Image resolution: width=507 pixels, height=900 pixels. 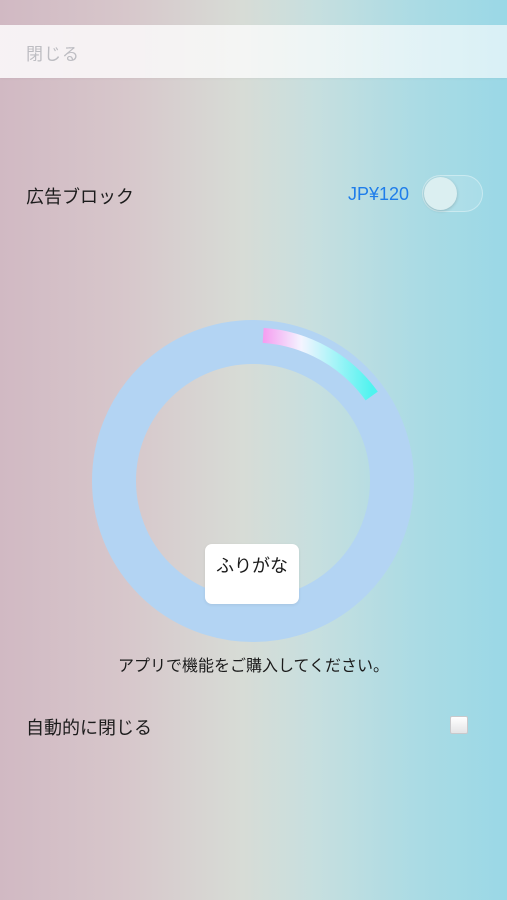 I want to click on close-button: 閉じる, so click(x=53, y=52).